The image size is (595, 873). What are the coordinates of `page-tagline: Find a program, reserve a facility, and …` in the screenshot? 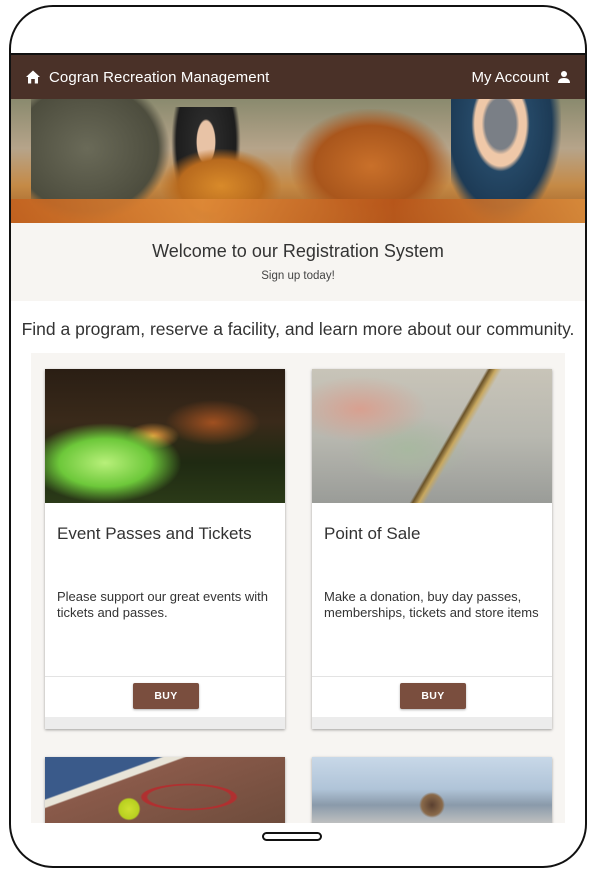 It's located at (298, 329).